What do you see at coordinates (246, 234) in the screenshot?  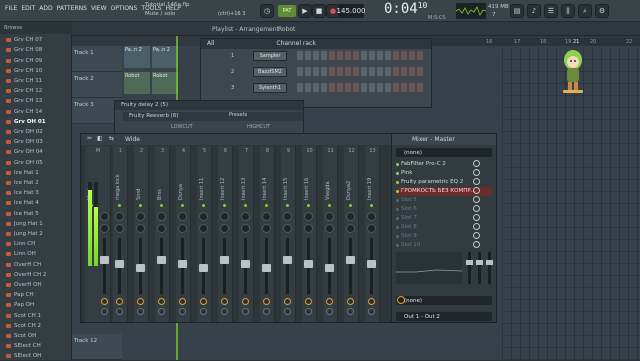 I see `mixer-strip: 7 Insert 13` at bounding box center [246, 234].